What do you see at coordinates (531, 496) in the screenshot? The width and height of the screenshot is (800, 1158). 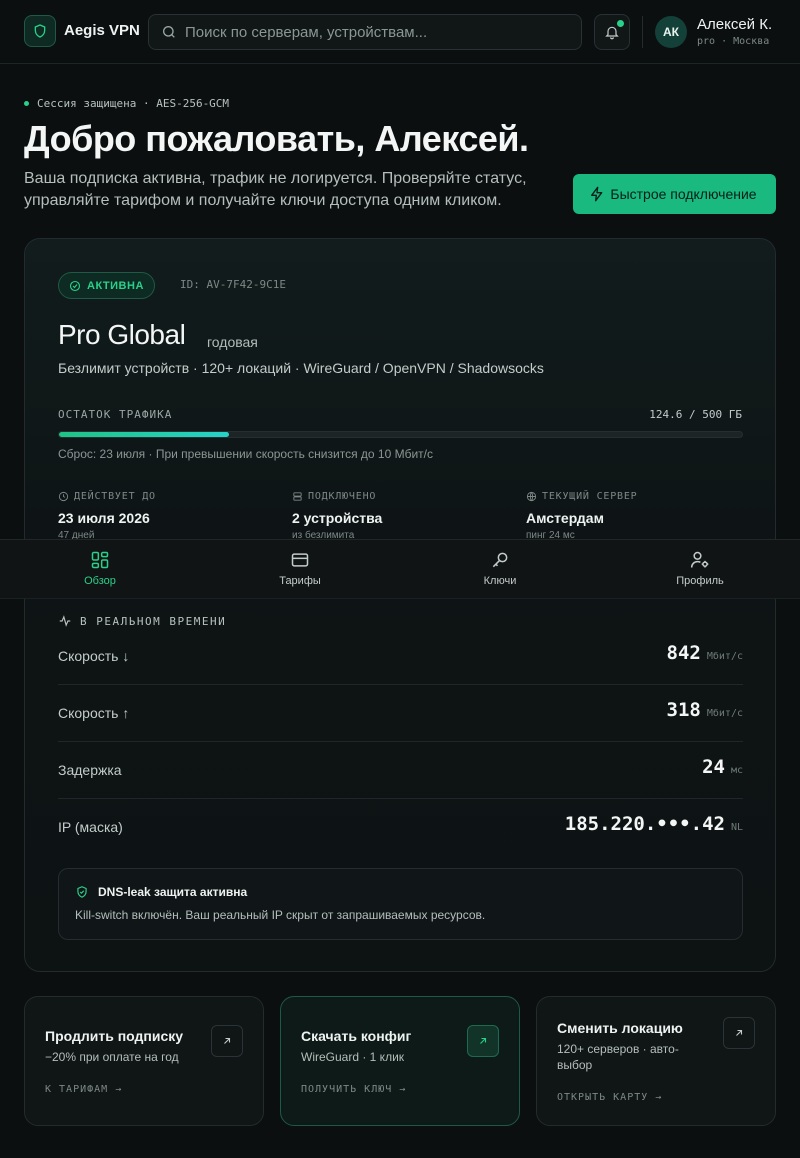 I see `globe-icon` at bounding box center [531, 496].